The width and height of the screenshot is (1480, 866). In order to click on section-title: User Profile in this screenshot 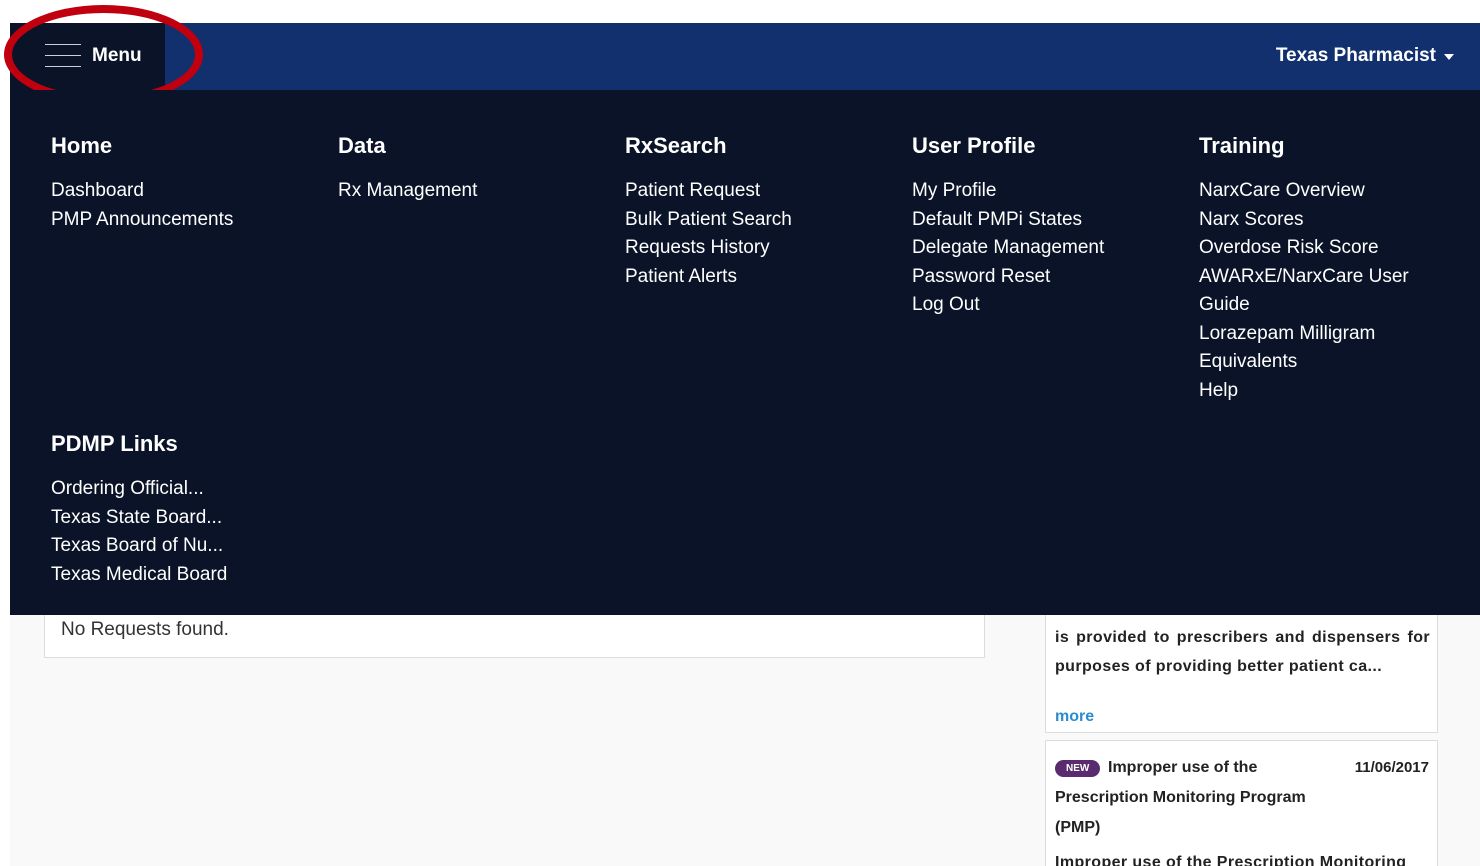, I will do `click(974, 145)`.